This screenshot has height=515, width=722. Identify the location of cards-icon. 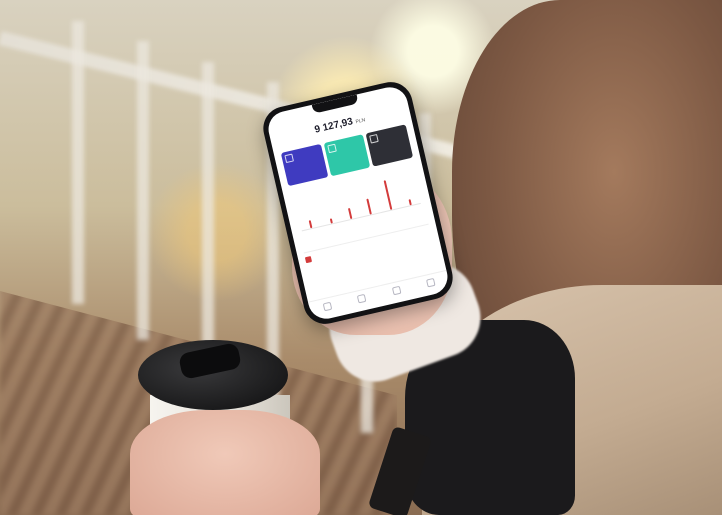
(362, 298).